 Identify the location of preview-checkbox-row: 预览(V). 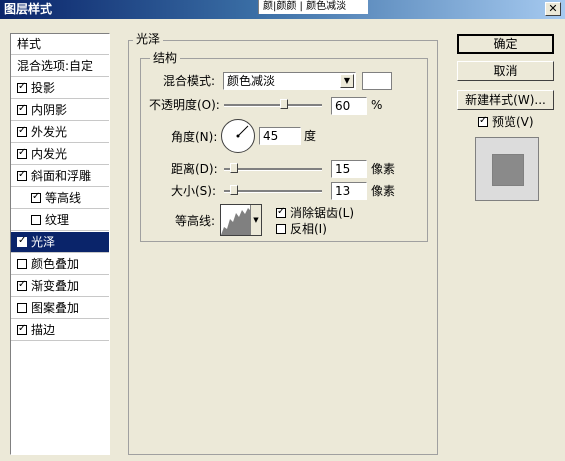
(506, 122).